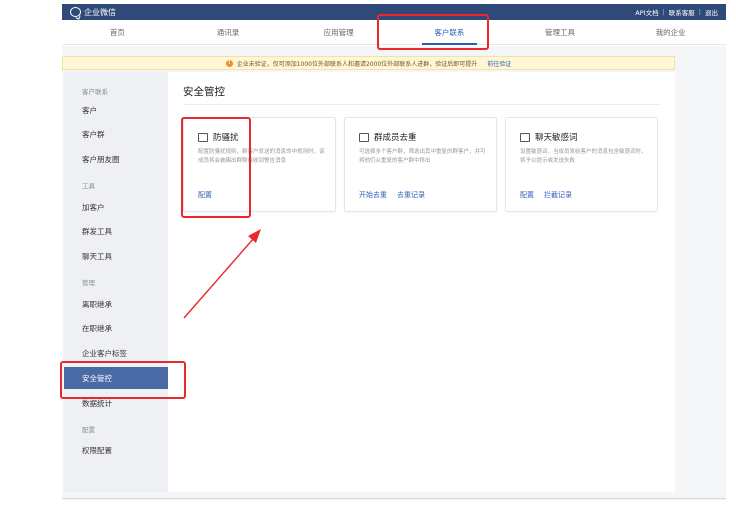 The width and height of the screenshot is (736, 509). Describe the element at coordinates (254, 236) in the screenshot. I see `arrow-head` at that location.